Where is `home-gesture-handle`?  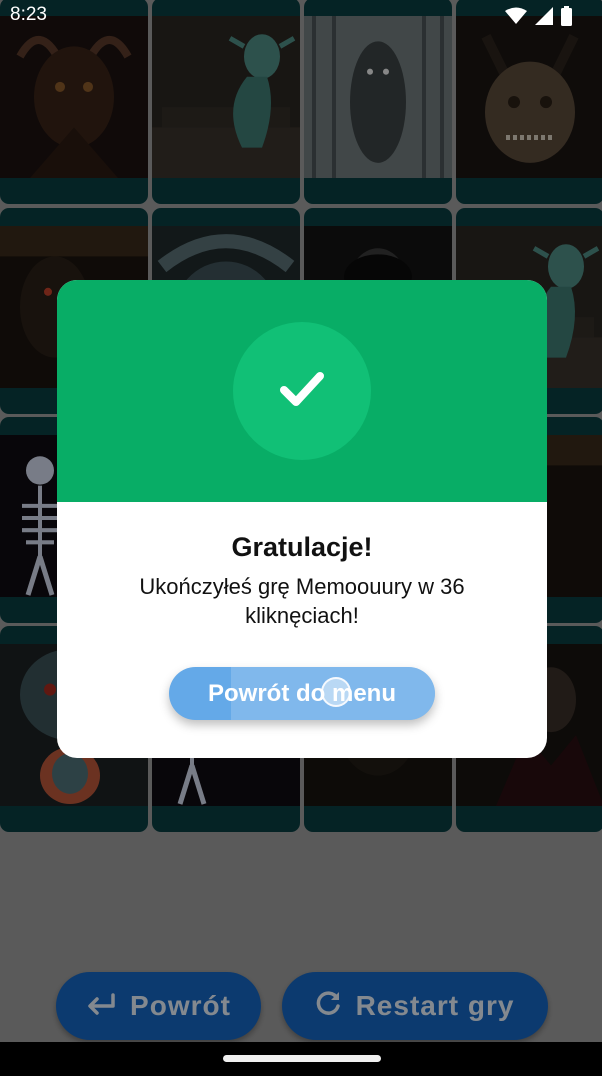 home-gesture-handle is located at coordinates (302, 1058).